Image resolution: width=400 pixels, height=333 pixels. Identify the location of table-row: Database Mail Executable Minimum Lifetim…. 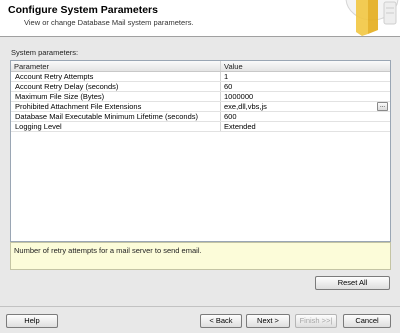
(200, 117).